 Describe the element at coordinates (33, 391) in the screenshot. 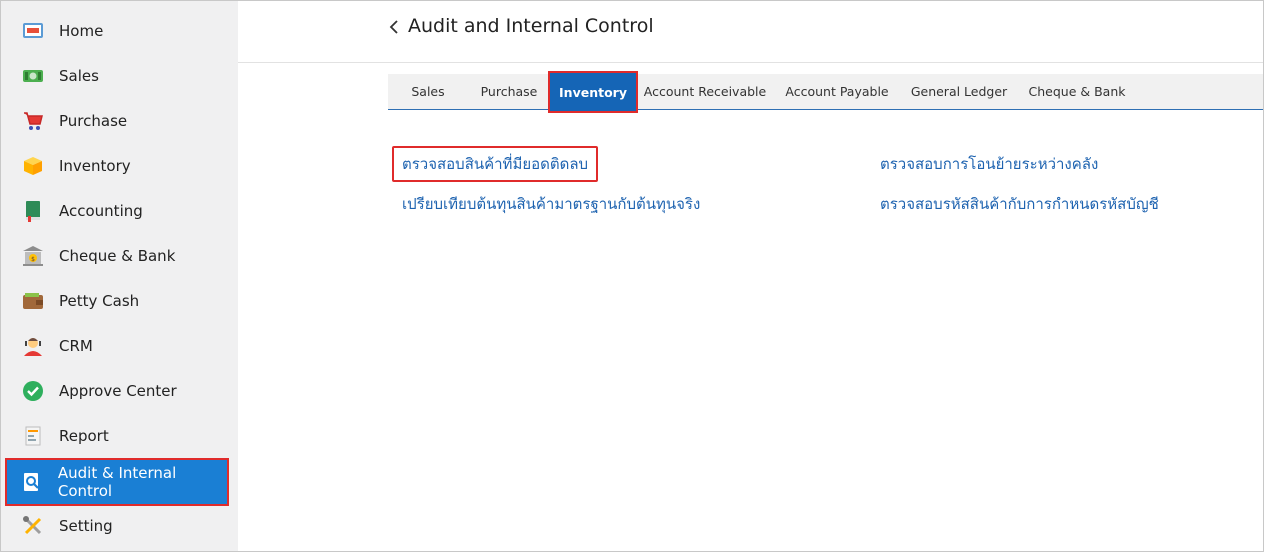

I see `check-circle-icon` at that location.